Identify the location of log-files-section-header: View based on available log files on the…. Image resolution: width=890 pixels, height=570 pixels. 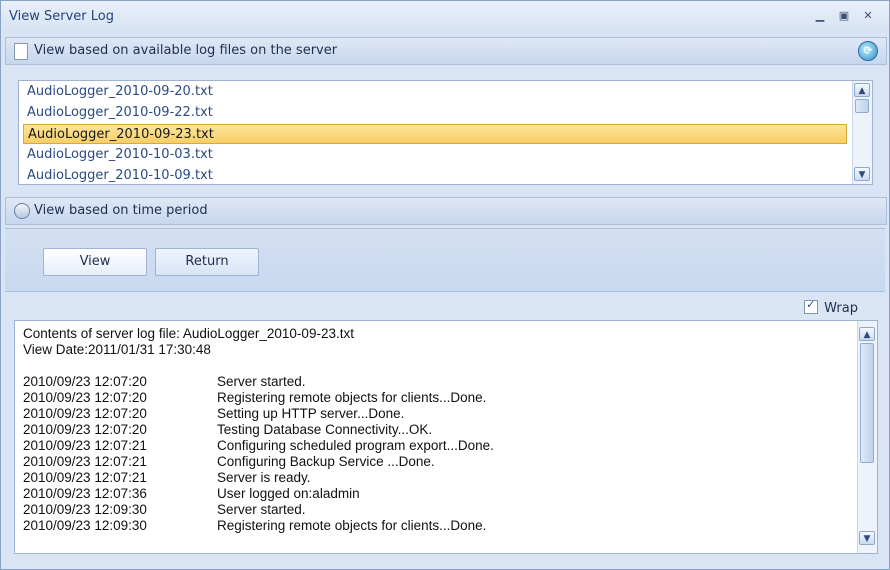
(446, 51).